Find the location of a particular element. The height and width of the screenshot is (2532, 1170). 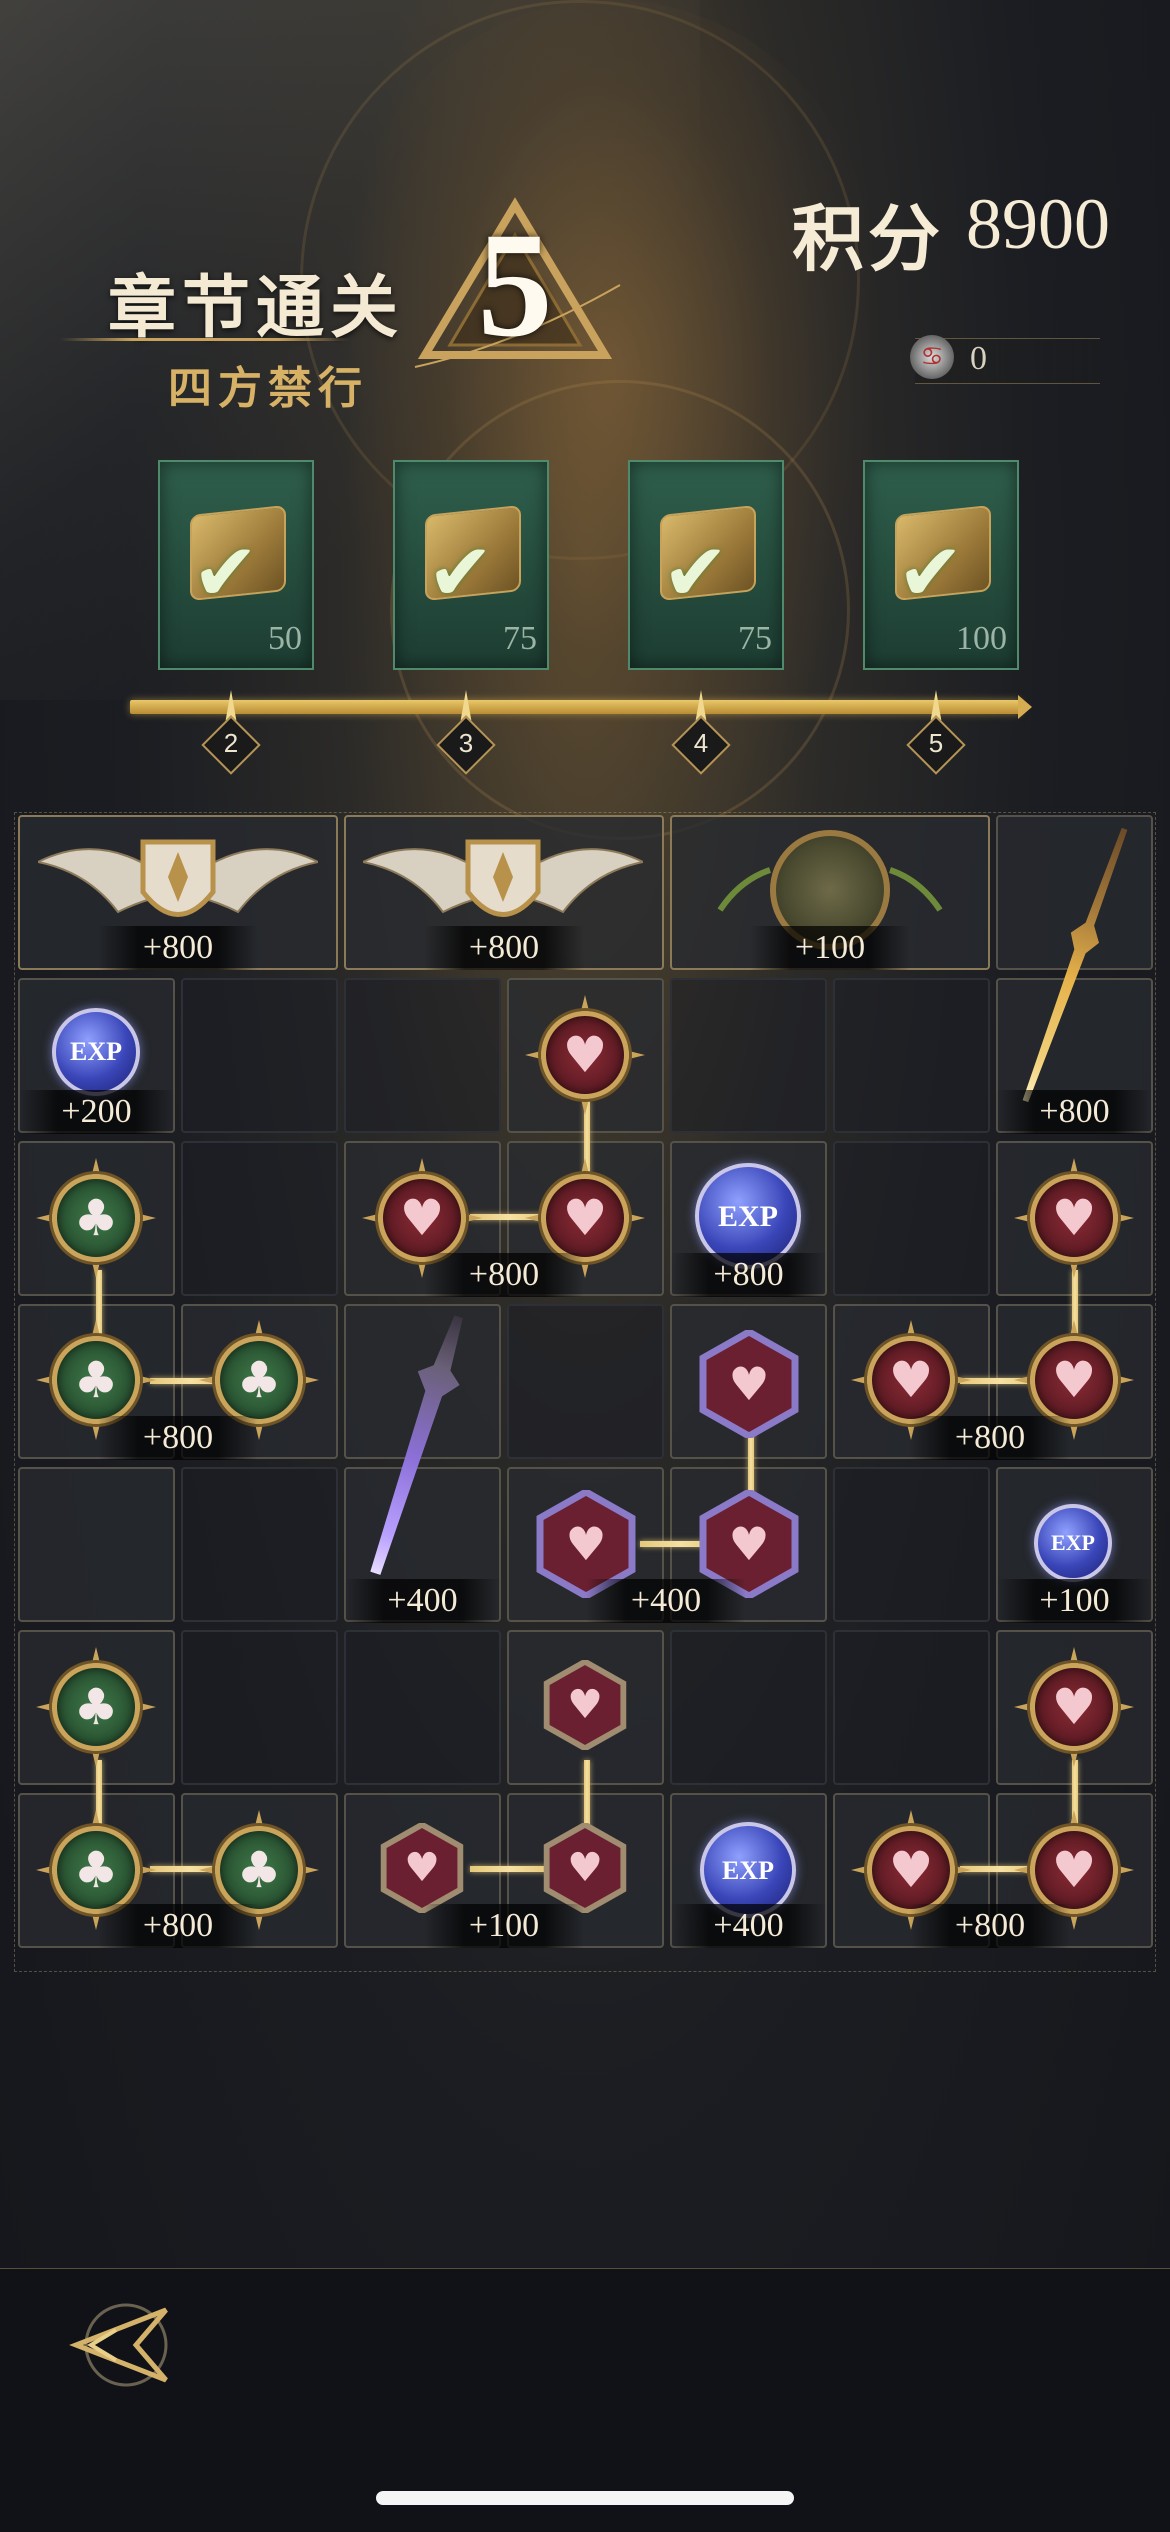

chapter-emblem: 5 is located at coordinates (515, 290).